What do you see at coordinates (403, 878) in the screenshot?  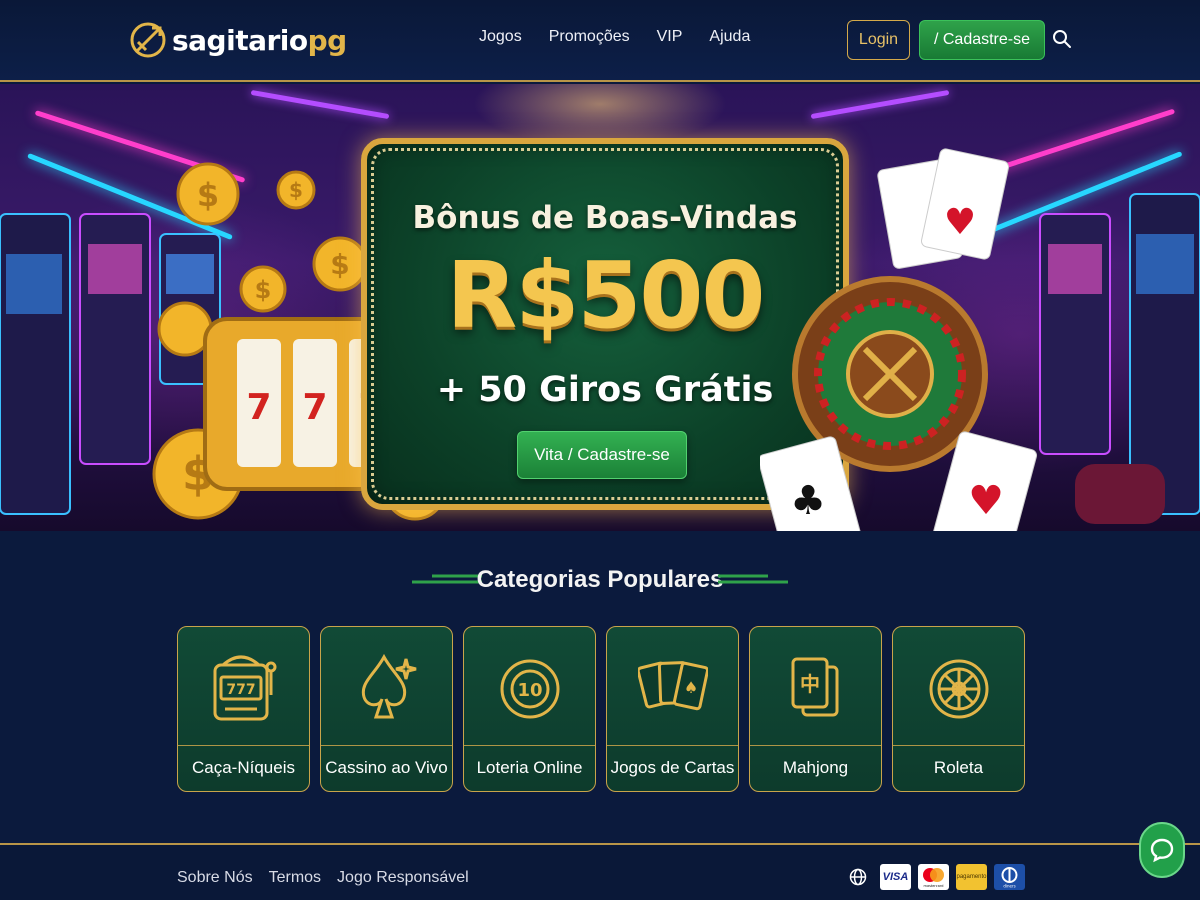 I see `footer-link-jogo-responsavel: Jogo Responsável` at bounding box center [403, 878].